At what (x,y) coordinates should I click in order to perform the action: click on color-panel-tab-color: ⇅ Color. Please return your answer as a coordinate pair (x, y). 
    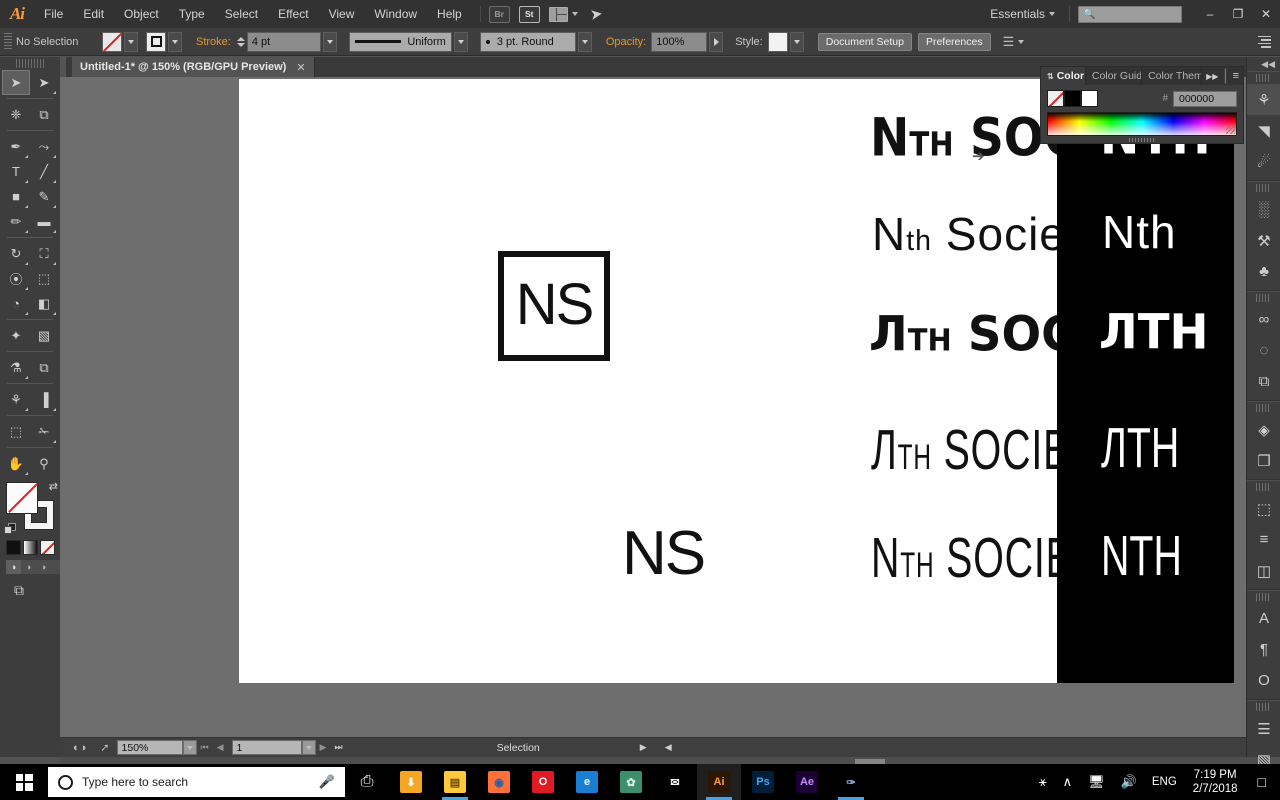
    Looking at the image, I should click on (1063, 76).